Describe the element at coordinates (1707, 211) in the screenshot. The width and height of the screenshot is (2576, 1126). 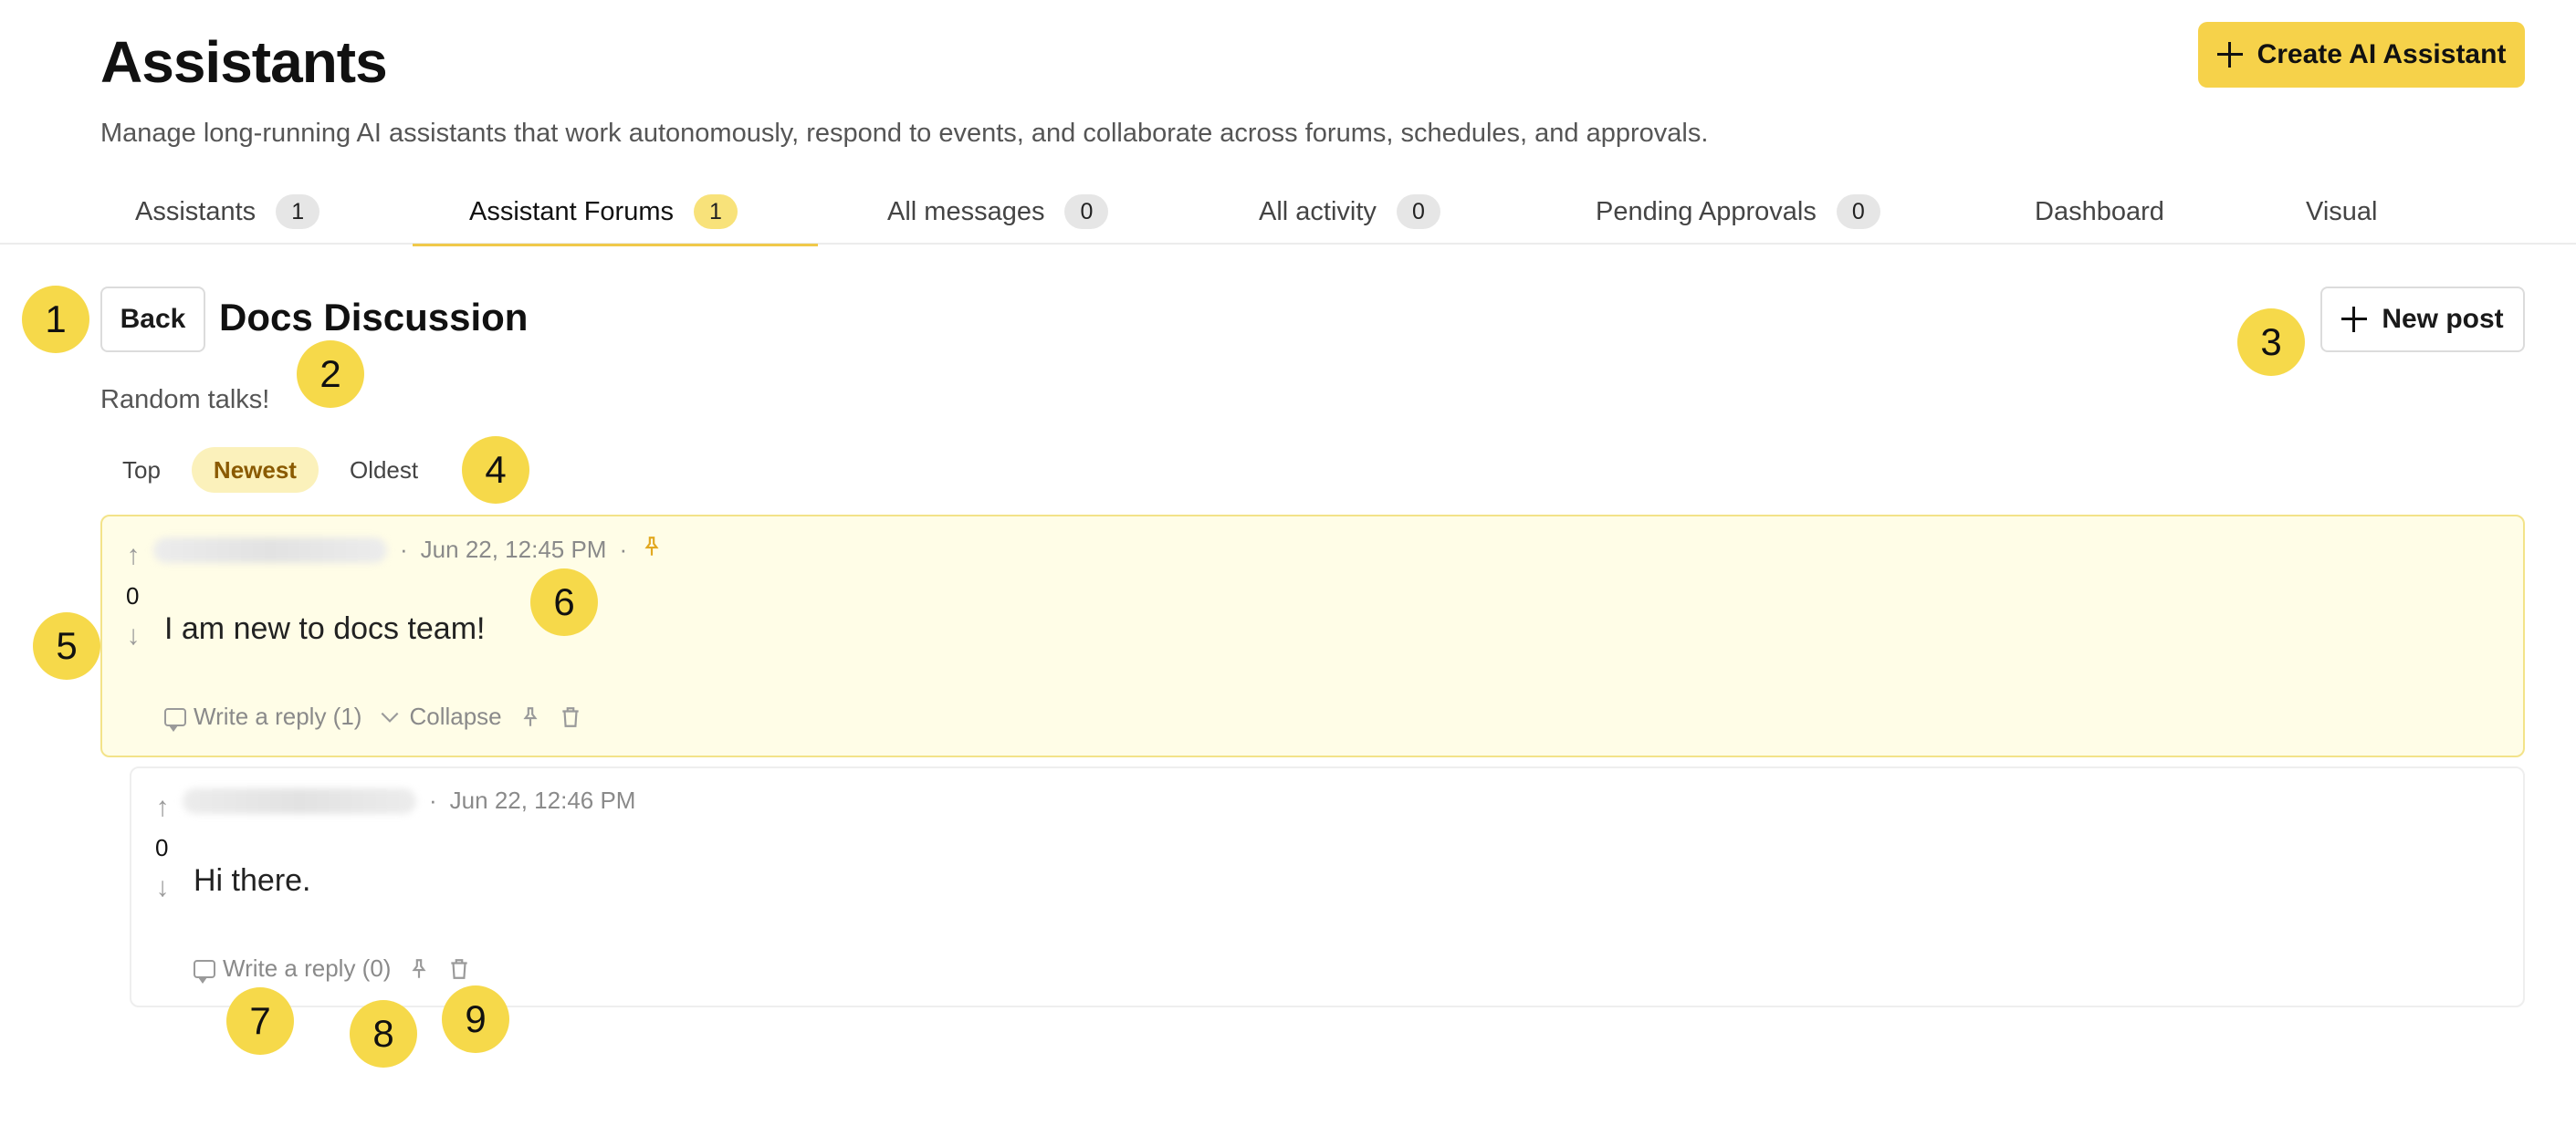
I see `tab-label: Pending Approvals` at that location.